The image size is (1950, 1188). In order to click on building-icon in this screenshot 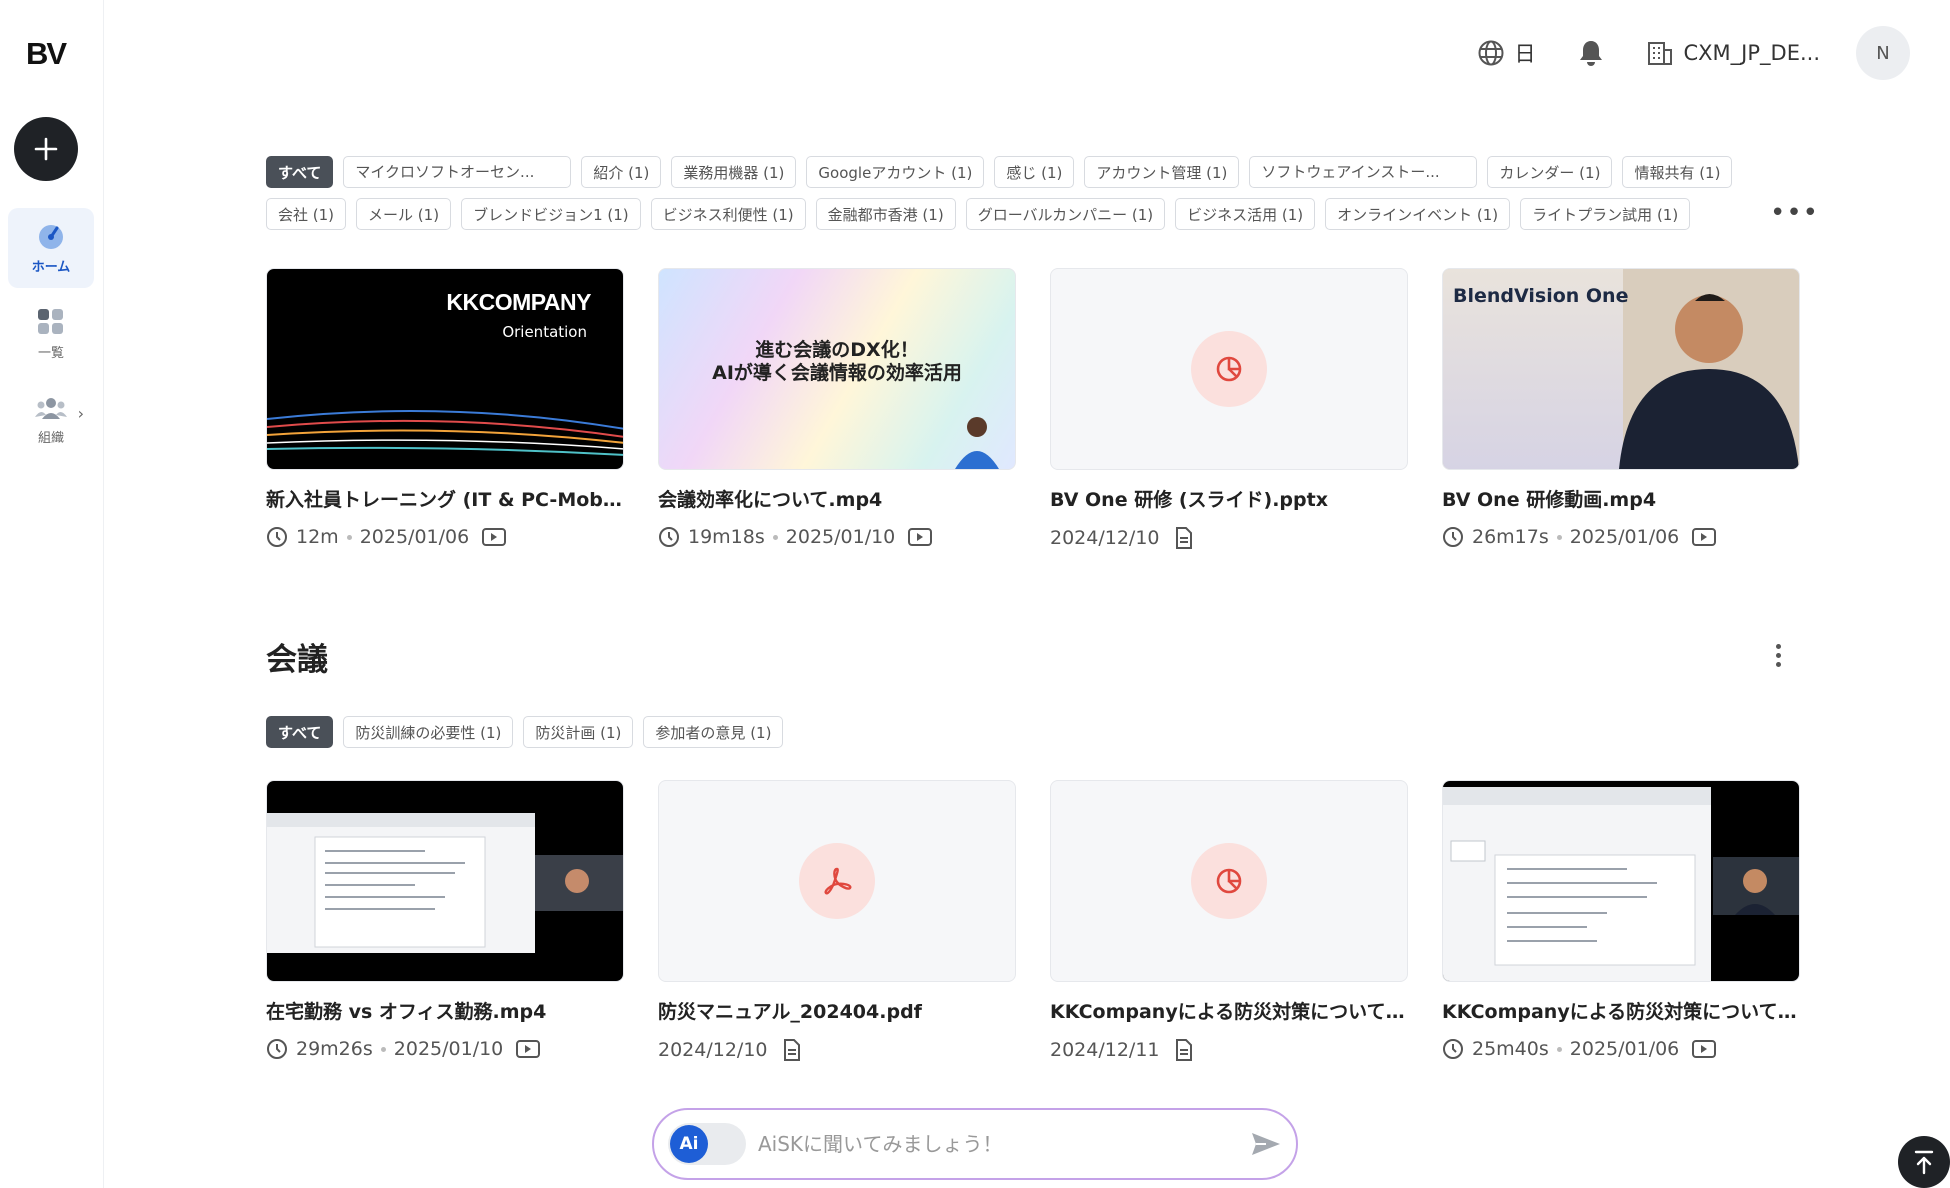, I will do `click(1659, 53)`.